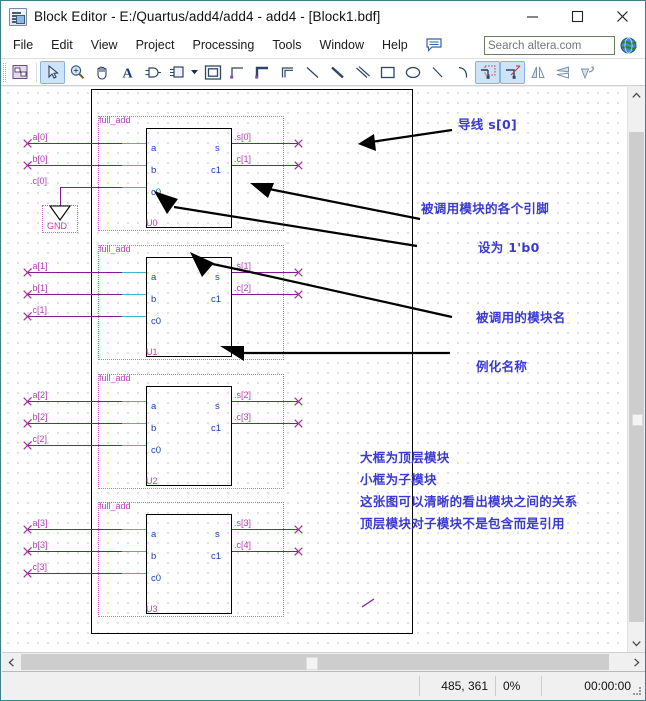  I want to click on gnd-triangle-icon, so click(60, 213).